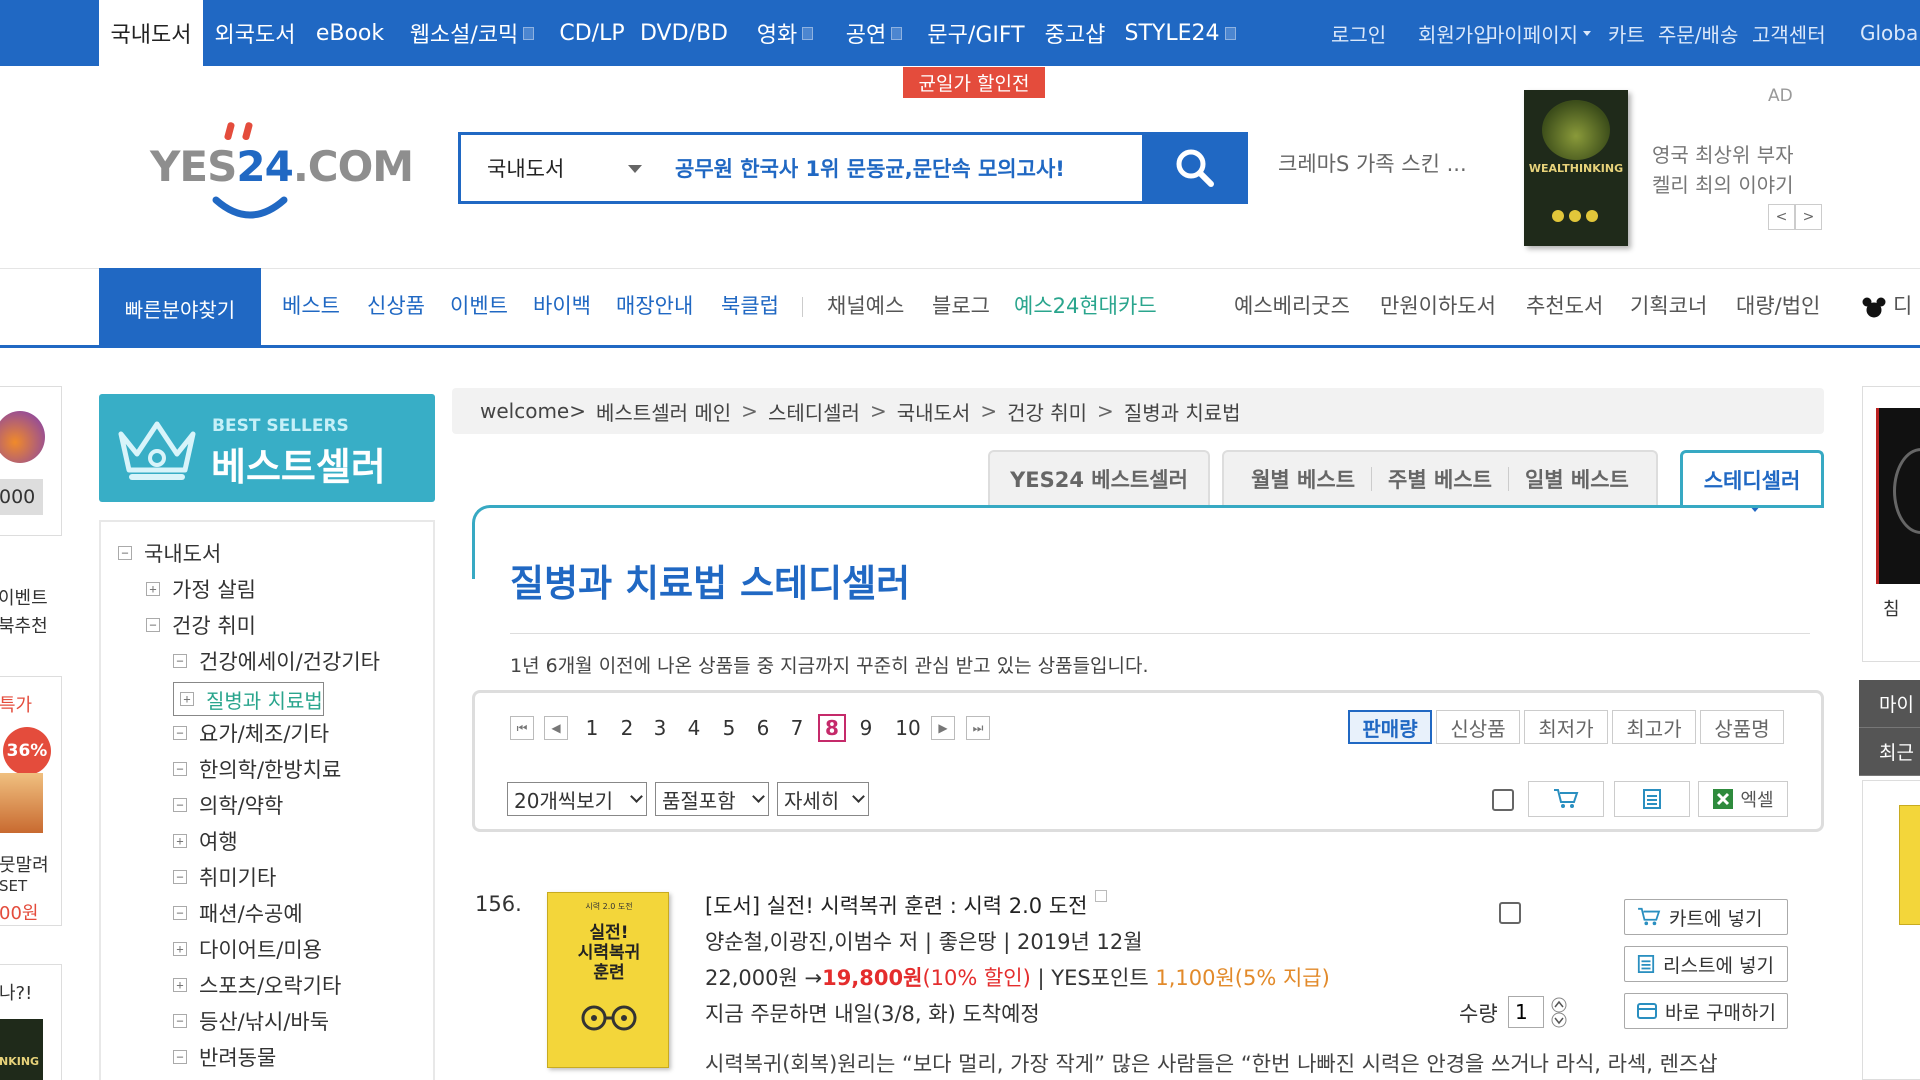 The height and width of the screenshot is (1080, 1920). I want to click on bulk-cart-button, so click(1566, 799).